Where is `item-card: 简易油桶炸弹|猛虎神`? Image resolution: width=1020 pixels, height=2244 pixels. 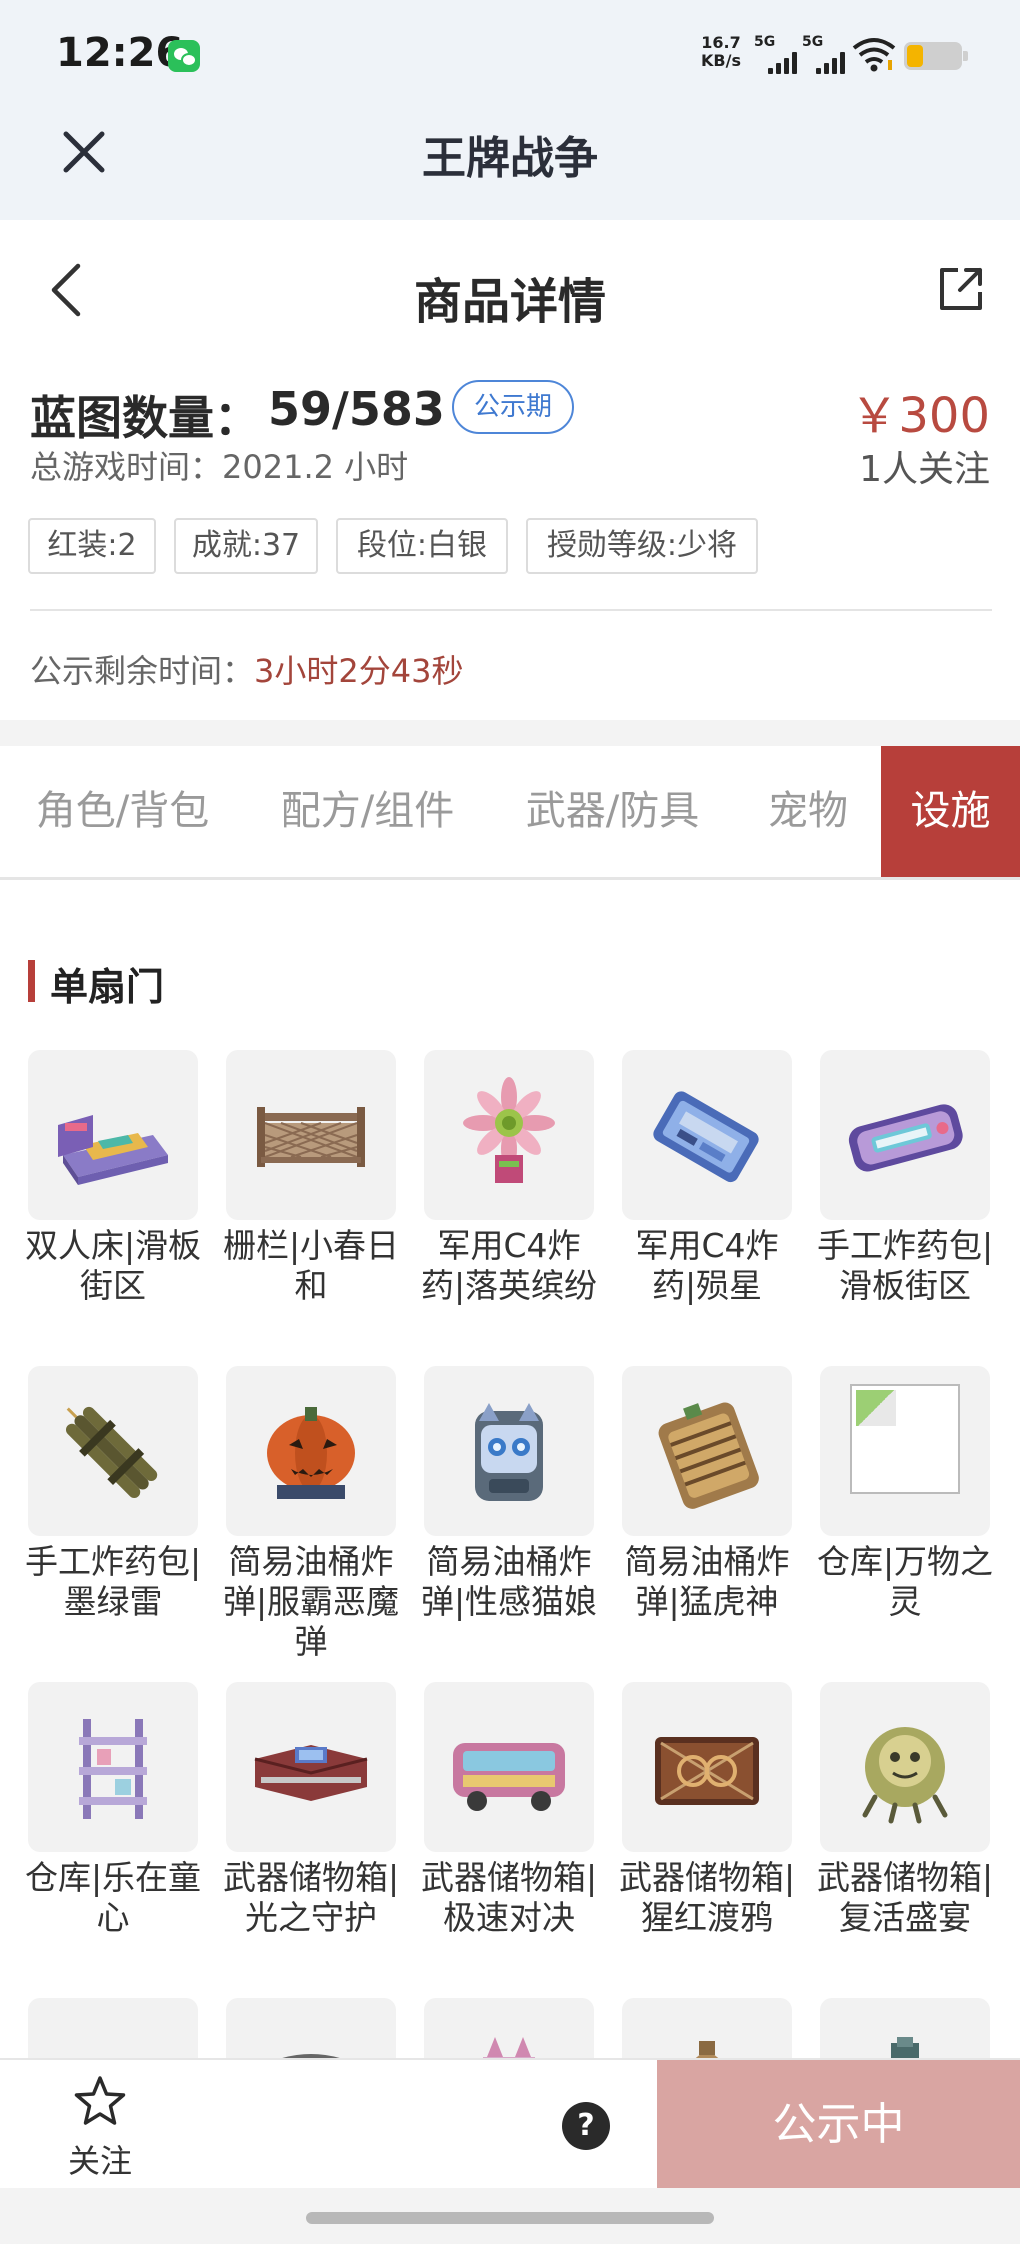
item-card: 简易油桶炸弹|猛虎神 is located at coordinates (707, 1516).